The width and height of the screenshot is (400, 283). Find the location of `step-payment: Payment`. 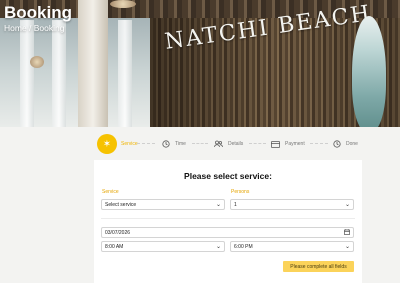

step-payment: Payment is located at coordinates (287, 144).